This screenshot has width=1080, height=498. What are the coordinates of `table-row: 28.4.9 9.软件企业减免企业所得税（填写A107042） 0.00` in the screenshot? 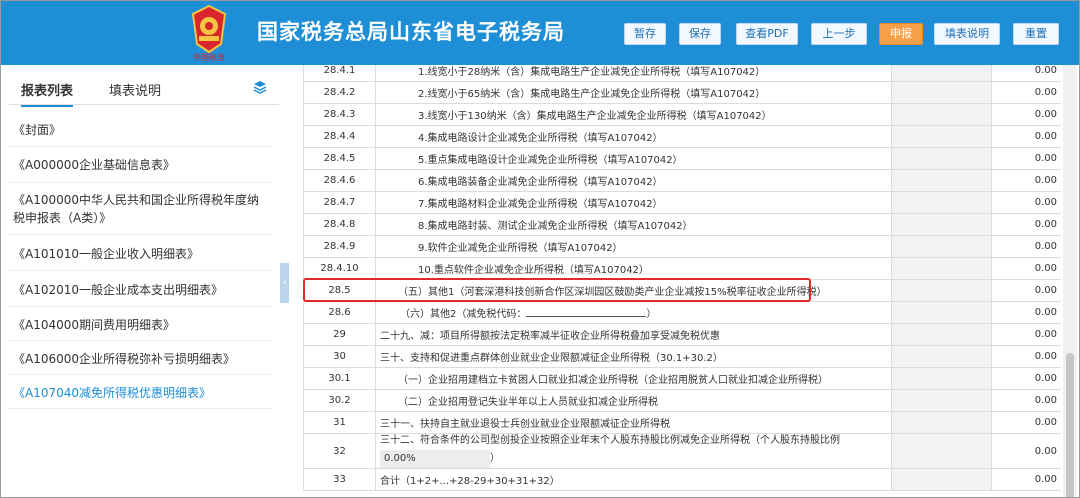 It's located at (682, 246).